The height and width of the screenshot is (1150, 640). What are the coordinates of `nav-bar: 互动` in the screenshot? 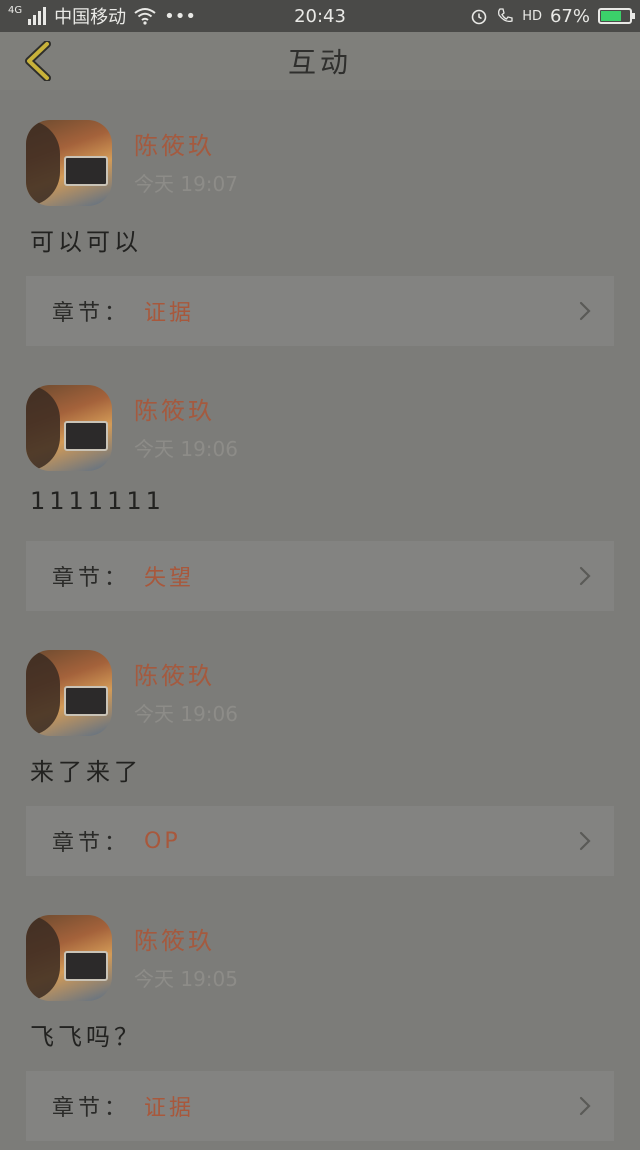 It's located at (320, 61).